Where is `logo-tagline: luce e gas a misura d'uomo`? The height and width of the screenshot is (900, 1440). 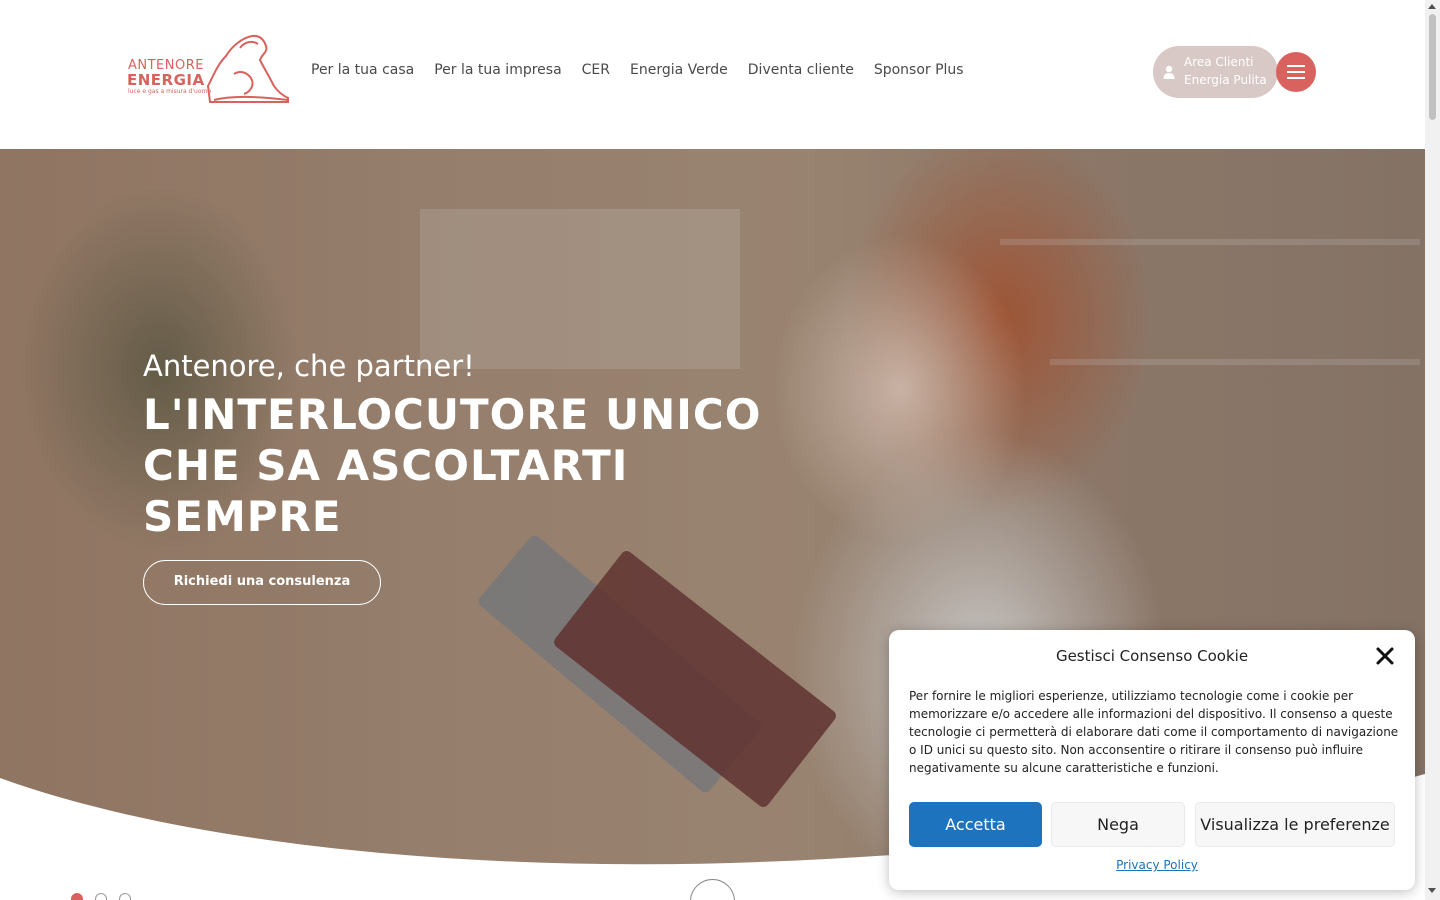
logo-tagline: luce e gas a misura d'uomo is located at coordinates (170, 91).